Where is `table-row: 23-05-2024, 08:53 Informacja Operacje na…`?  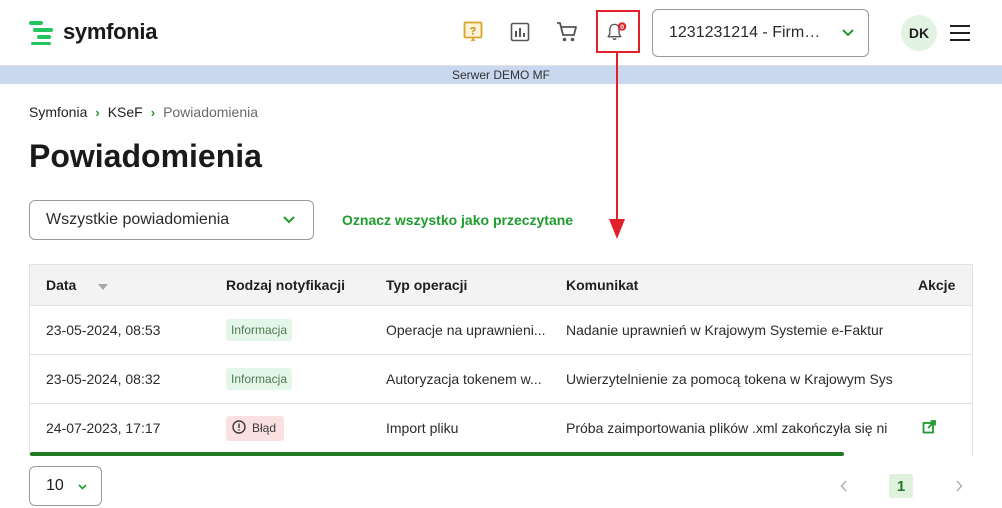
table-row: 23-05-2024, 08:53 Informacja Operacje na… is located at coordinates (501, 329).